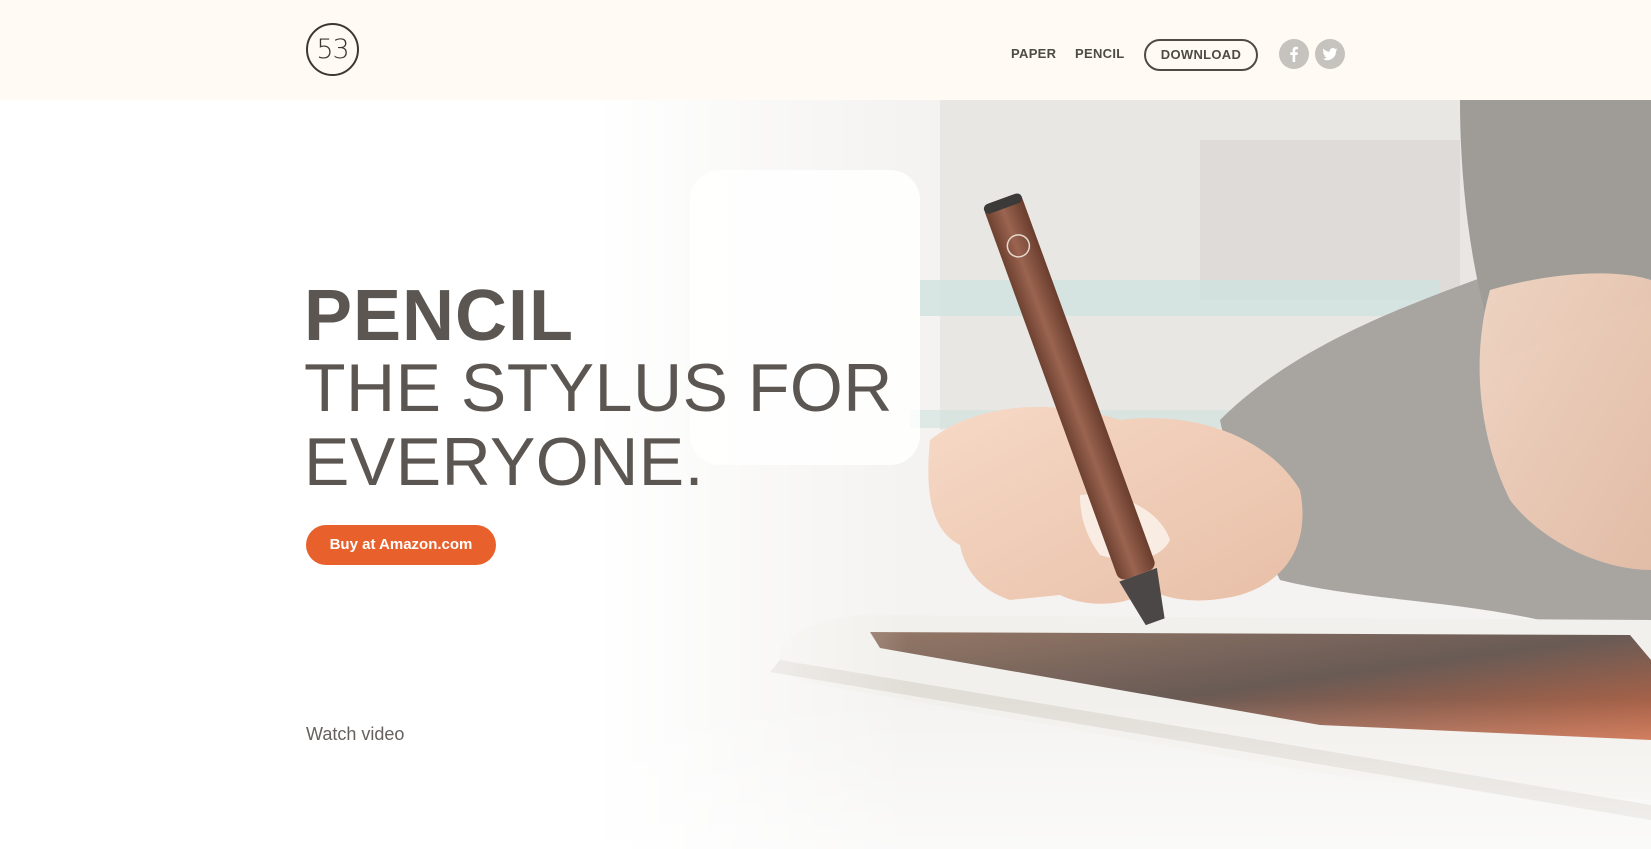  What do you see at coordinates (439, 316) in the screenshot?
I see `hero-title: PENCIL` at bounding box center [439, 316].